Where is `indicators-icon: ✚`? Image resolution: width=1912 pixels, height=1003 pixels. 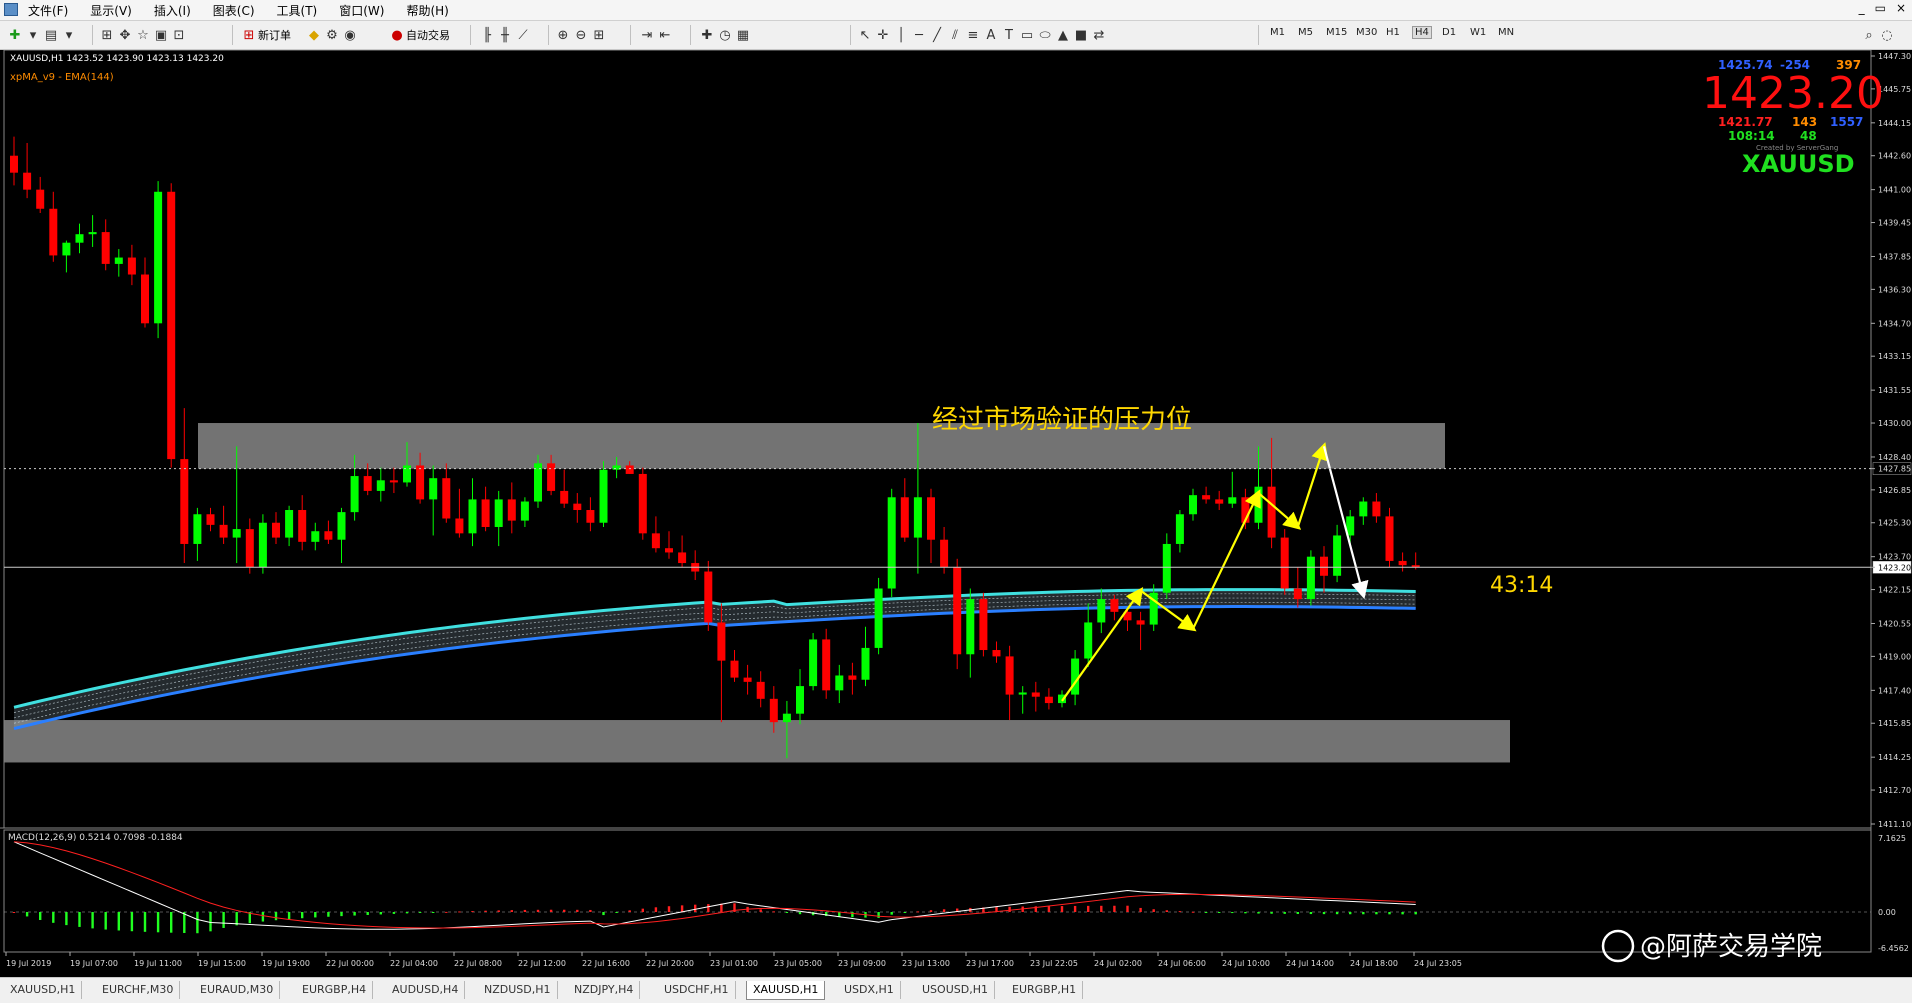 indicators-icon: ✚ is located at coordinates (707, 35).